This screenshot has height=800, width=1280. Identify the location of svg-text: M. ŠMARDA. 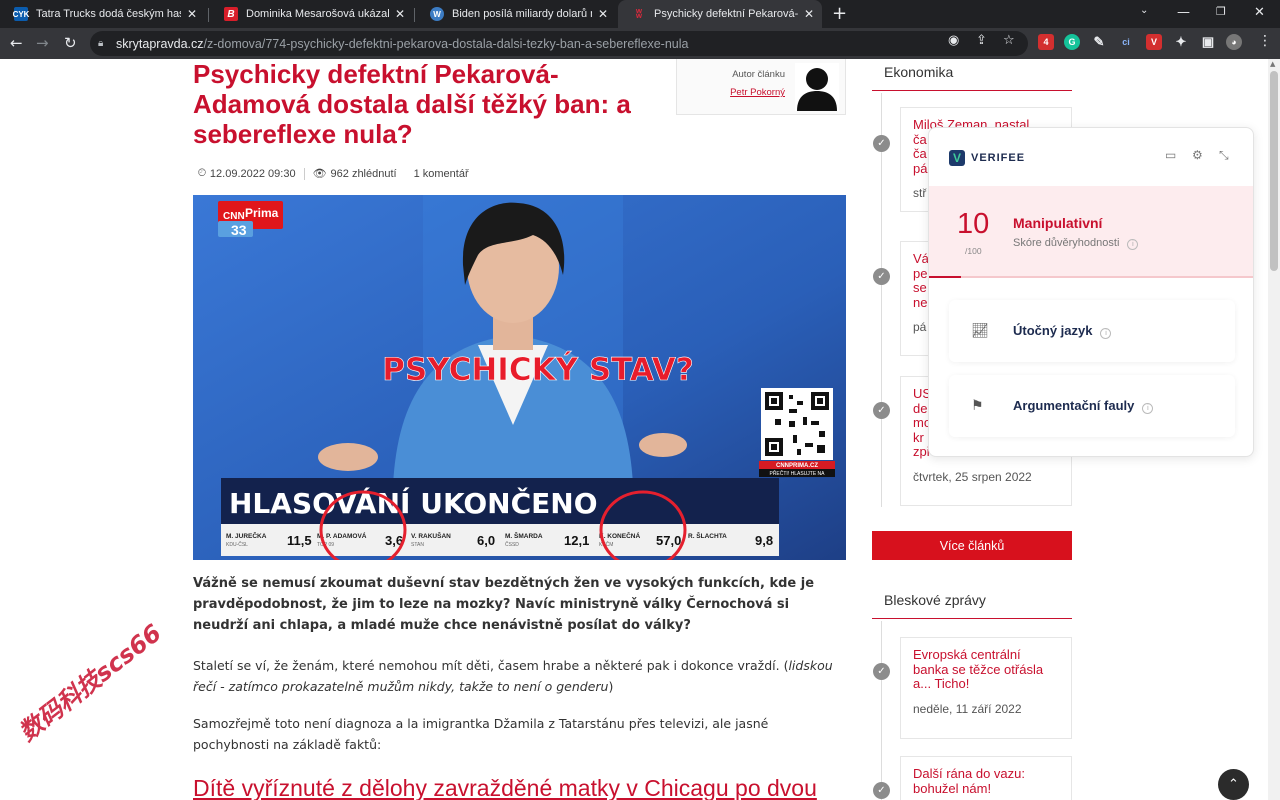
(524, 535).